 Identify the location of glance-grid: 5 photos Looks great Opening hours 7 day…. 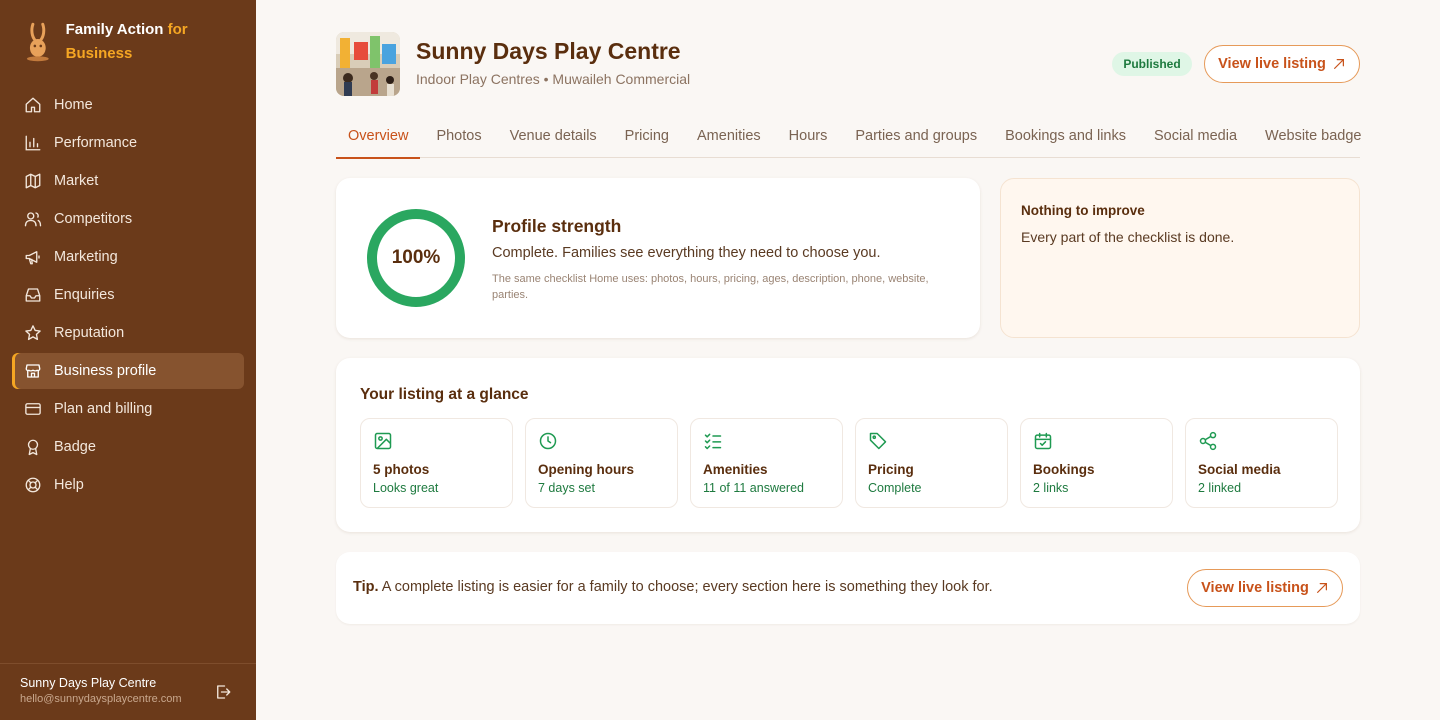
(849, 463).